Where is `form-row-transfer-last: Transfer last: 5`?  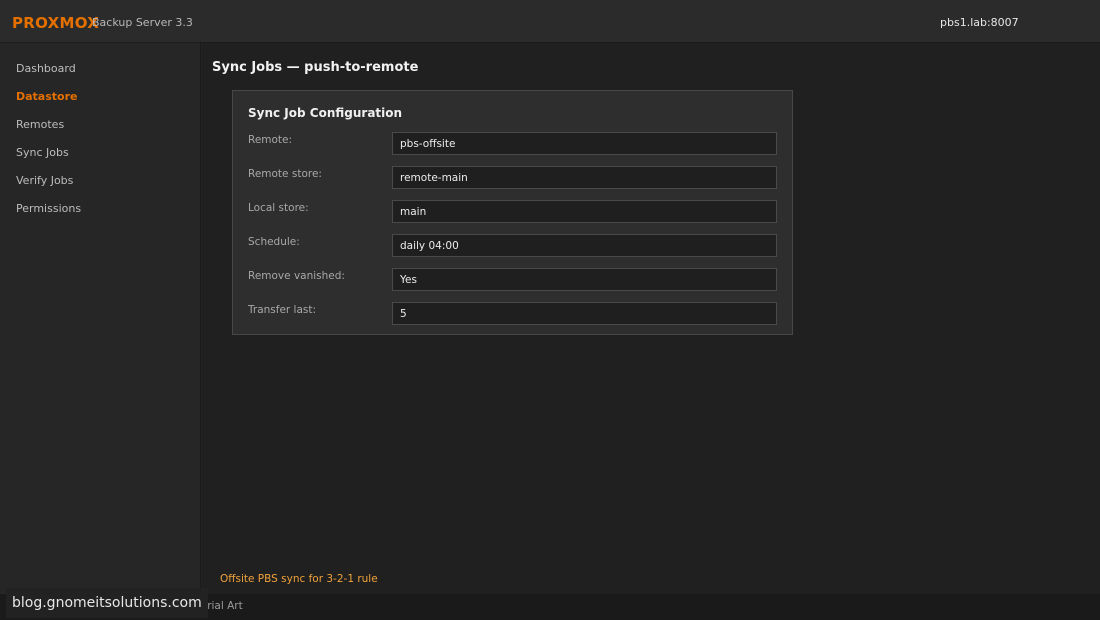 form-row-transfer-last: Transfer last: 5 is located at coordinates (512, 313).